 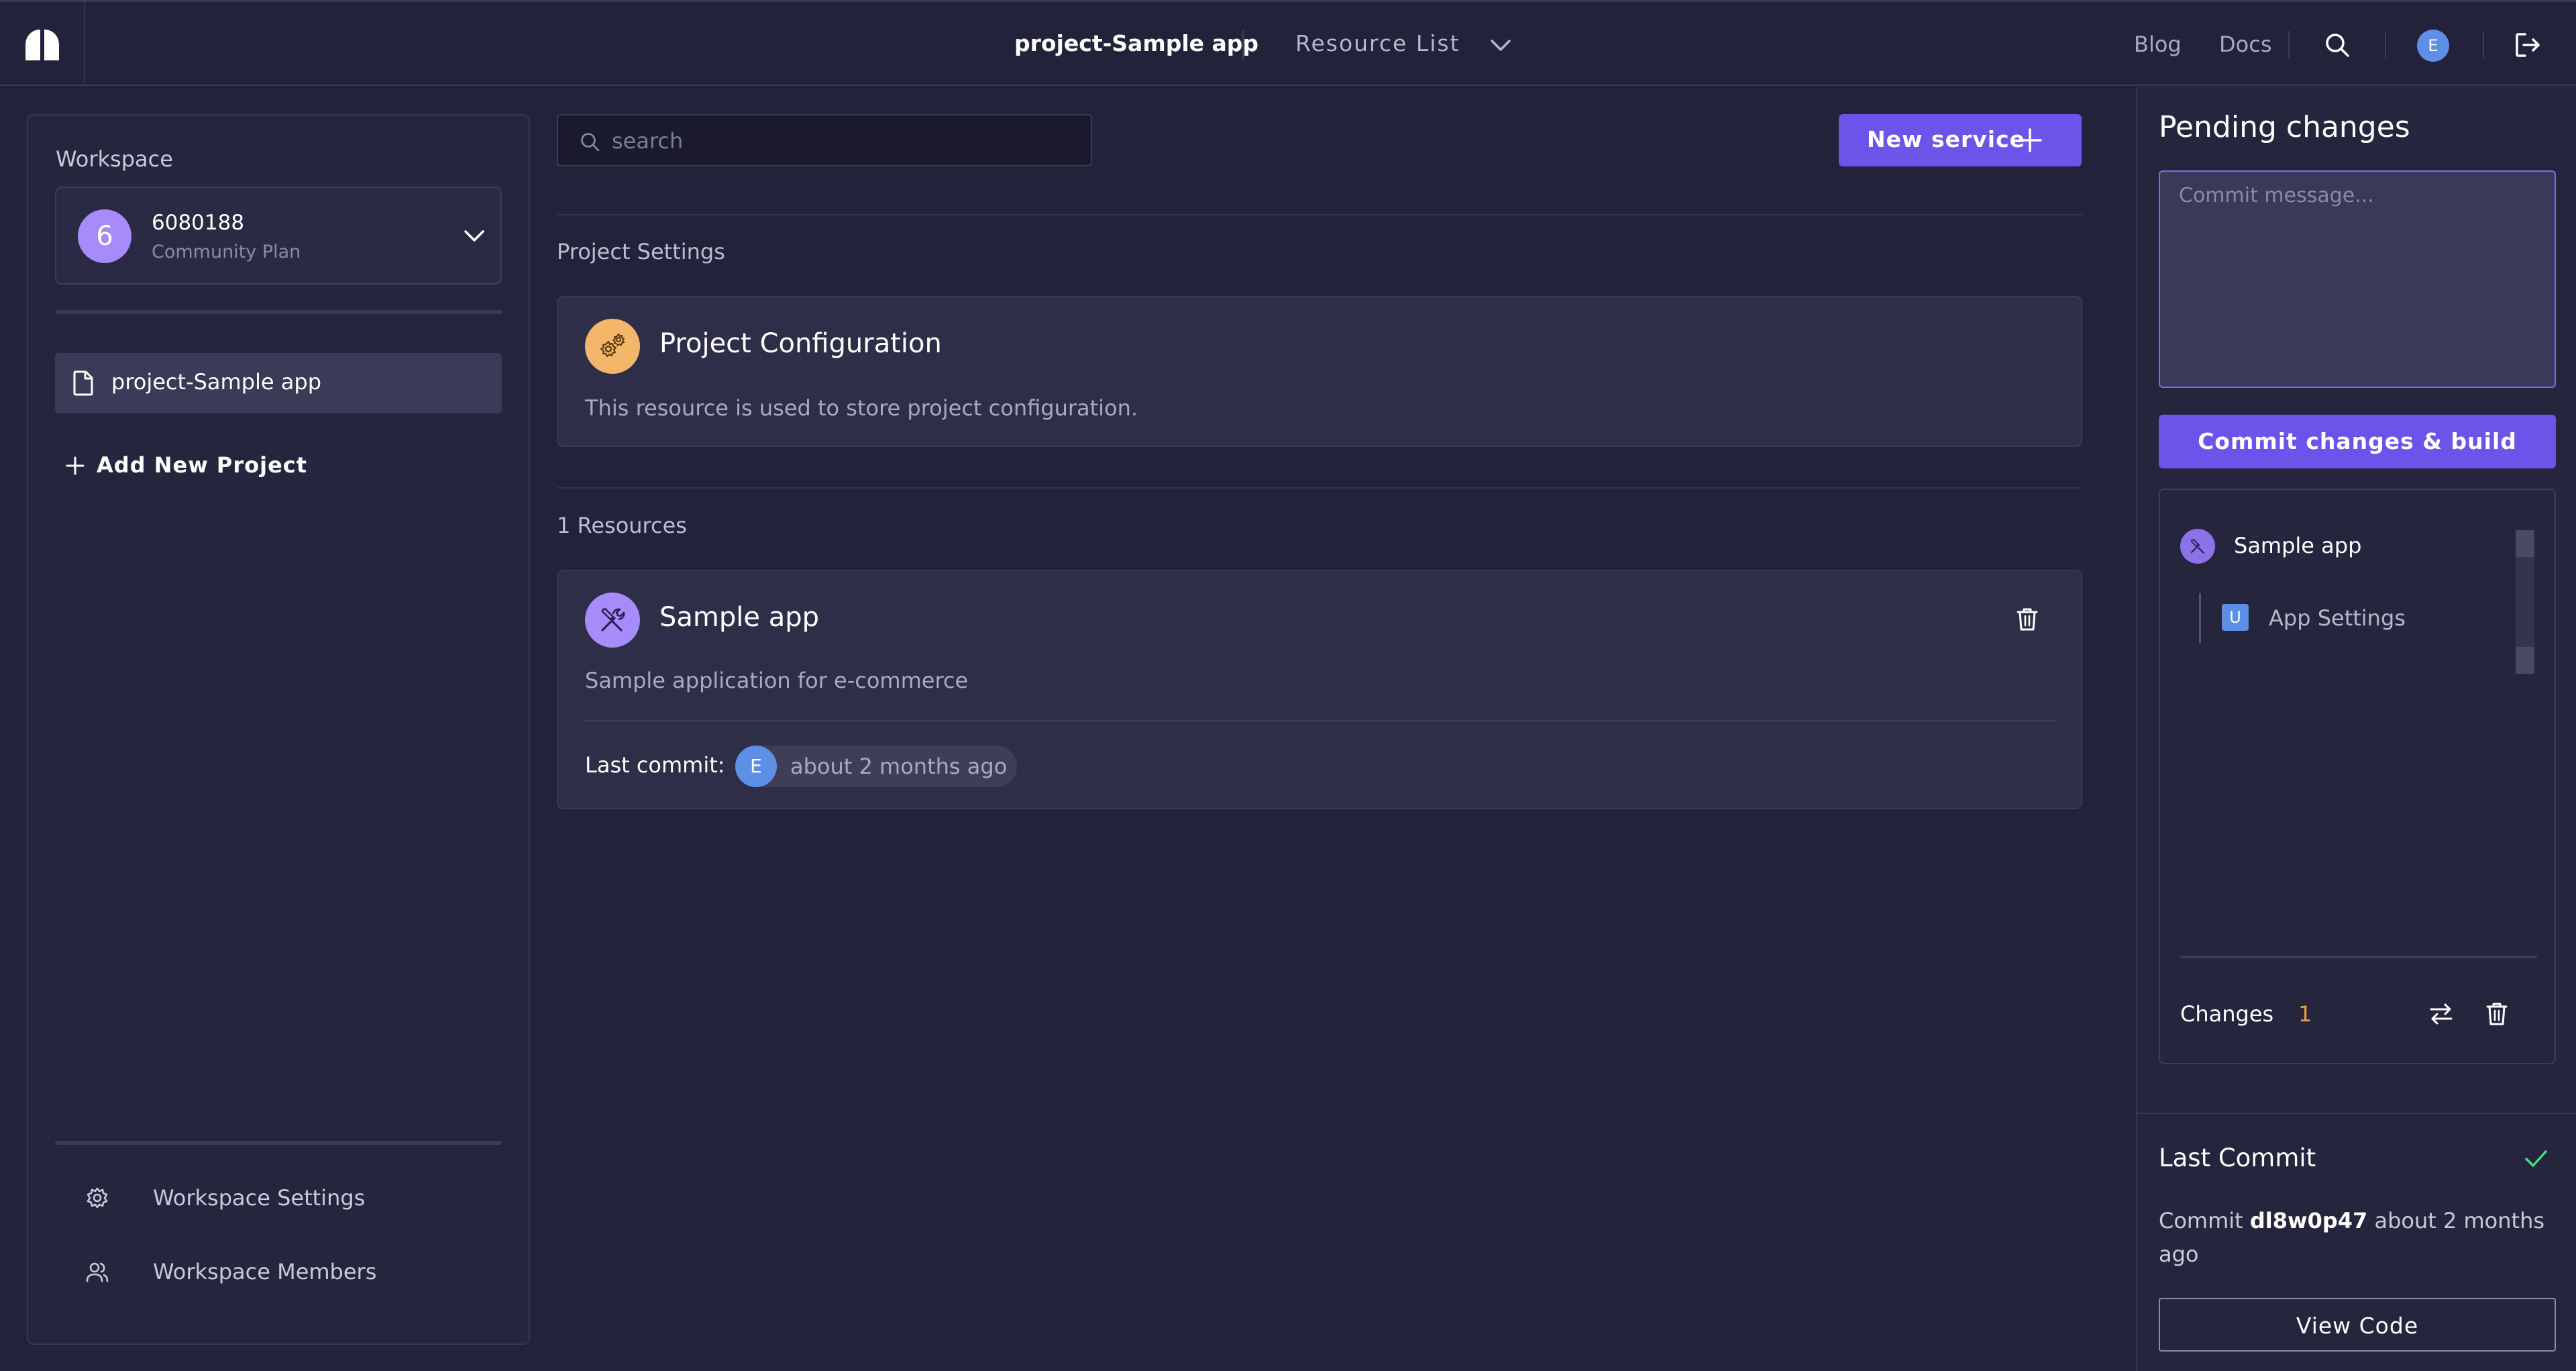 I want to click on workspace-settings-label: Workspace Settings, so click(x=259, y=1198).